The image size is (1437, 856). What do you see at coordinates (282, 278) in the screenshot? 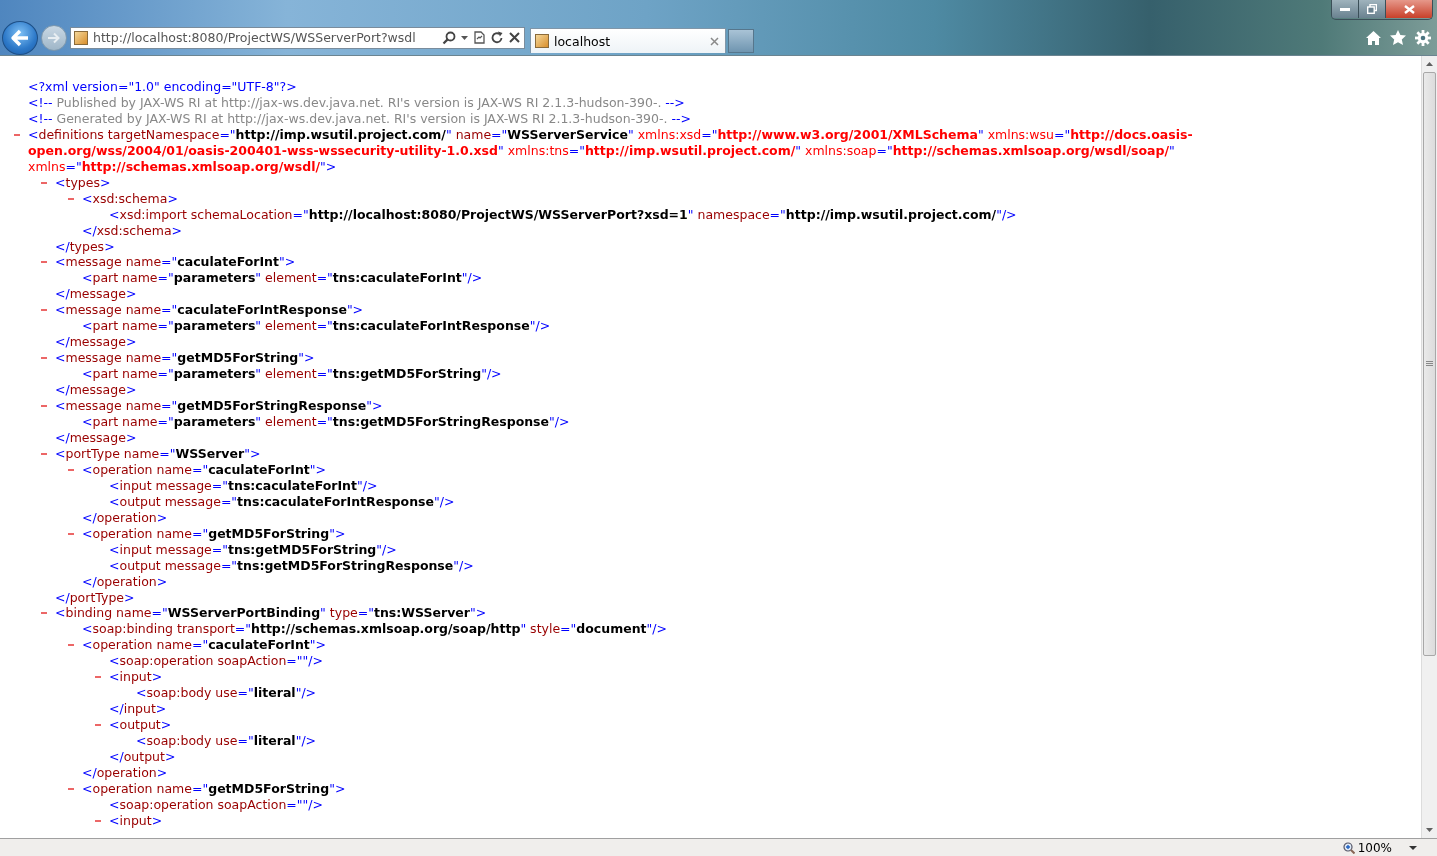
I see `xml-empty-tag: <part name="parameters" element="tns:caculateForInt"/>` at bounding box center [282, 278].